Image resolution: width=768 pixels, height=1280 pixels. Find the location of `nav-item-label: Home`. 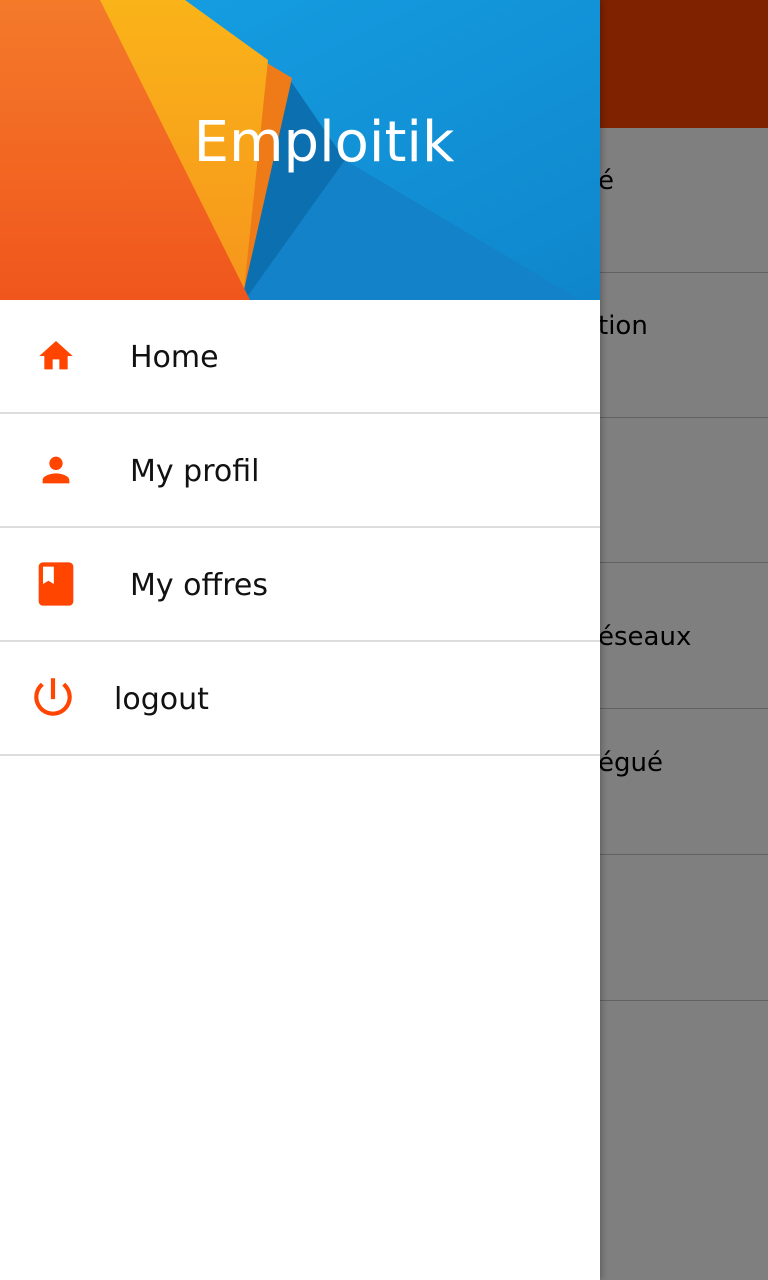

nav-item-label: Home is located at coordinates (174, 357).